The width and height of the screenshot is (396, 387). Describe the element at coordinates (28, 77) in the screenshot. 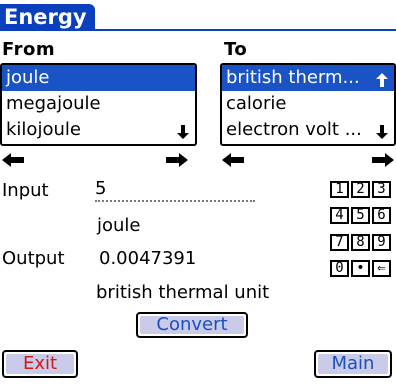

I see `from-list-item-label: joule` at that location.